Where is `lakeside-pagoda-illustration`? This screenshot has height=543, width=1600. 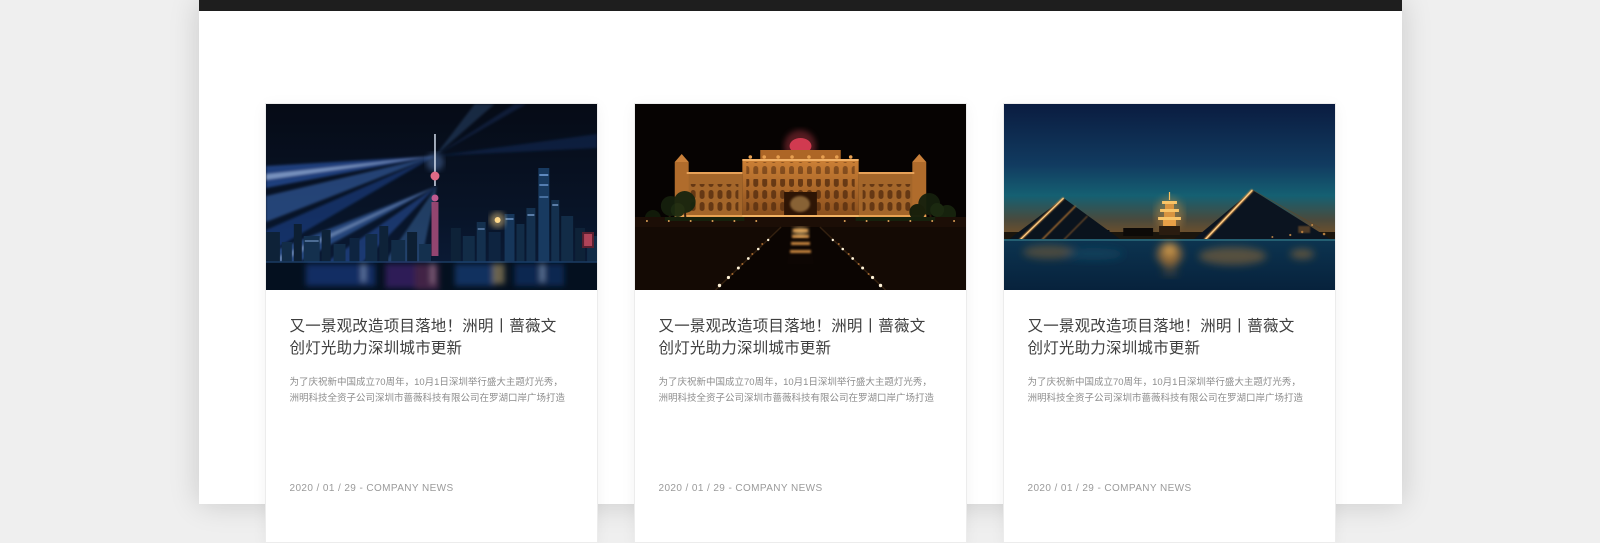 lakeside-pagoda-illustration is located at coordinates (1169, 197).